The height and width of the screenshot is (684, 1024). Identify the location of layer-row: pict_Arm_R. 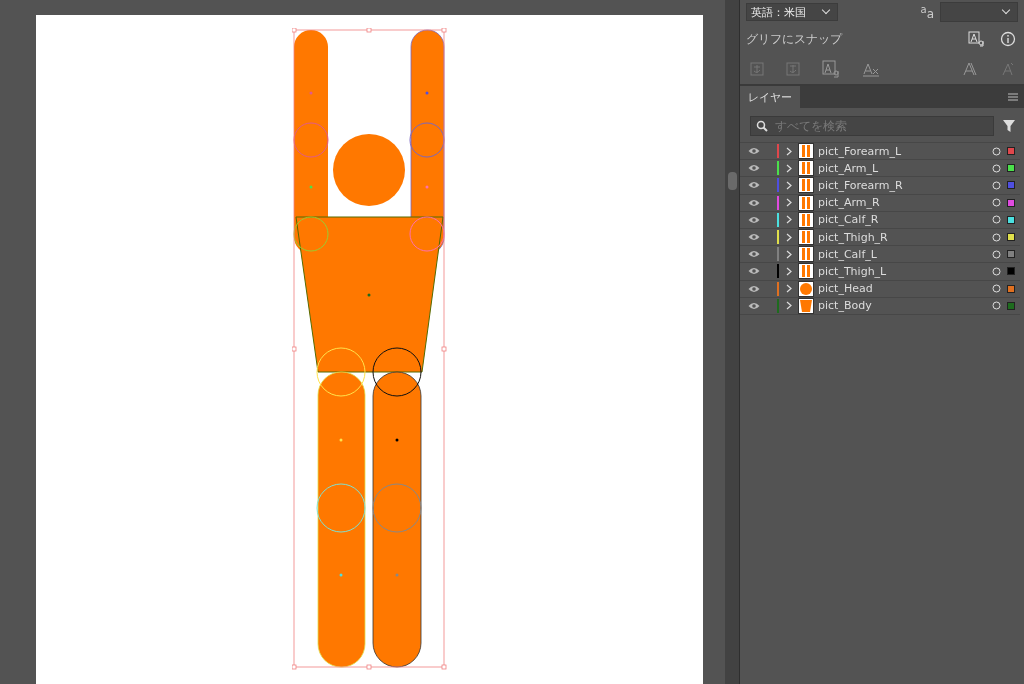
(880, 203).